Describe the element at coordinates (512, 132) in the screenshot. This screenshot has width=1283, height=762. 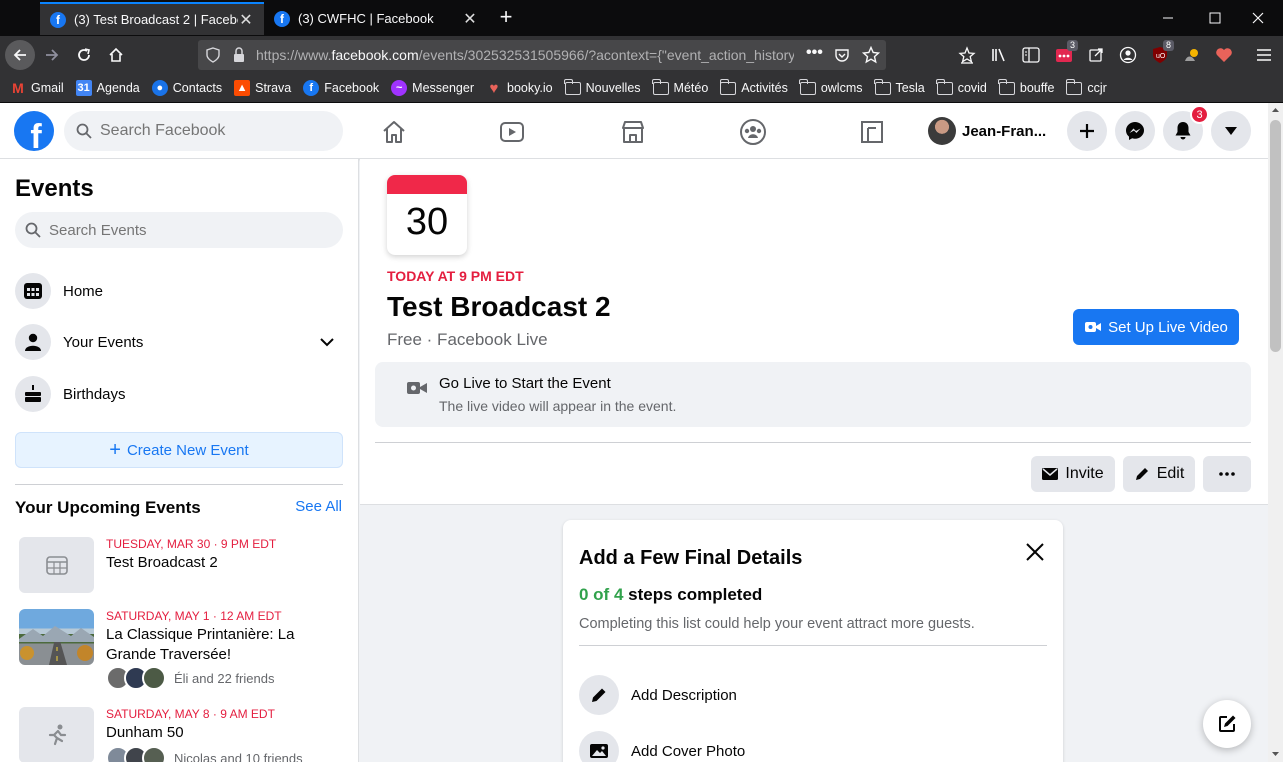
I see `nav-watch` at that location.